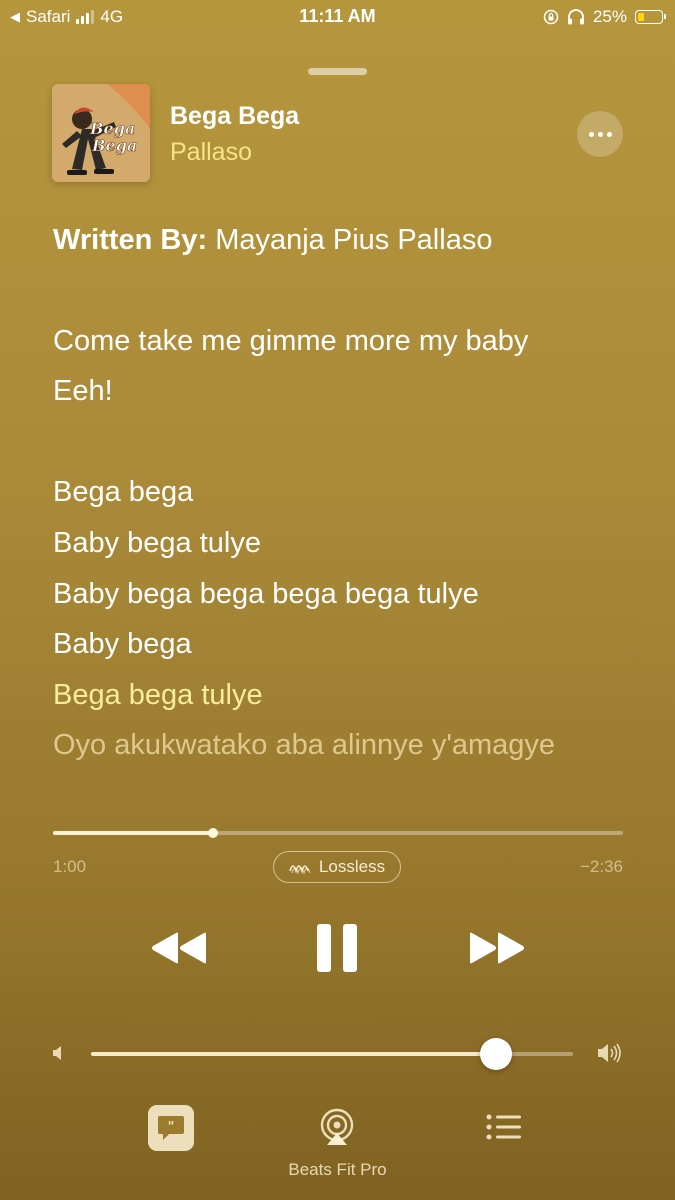  Describe the element at coordinates (266, 594) in the screenshot. I see `lyric-line: Baby bega bega bega bega tulye` at that location.